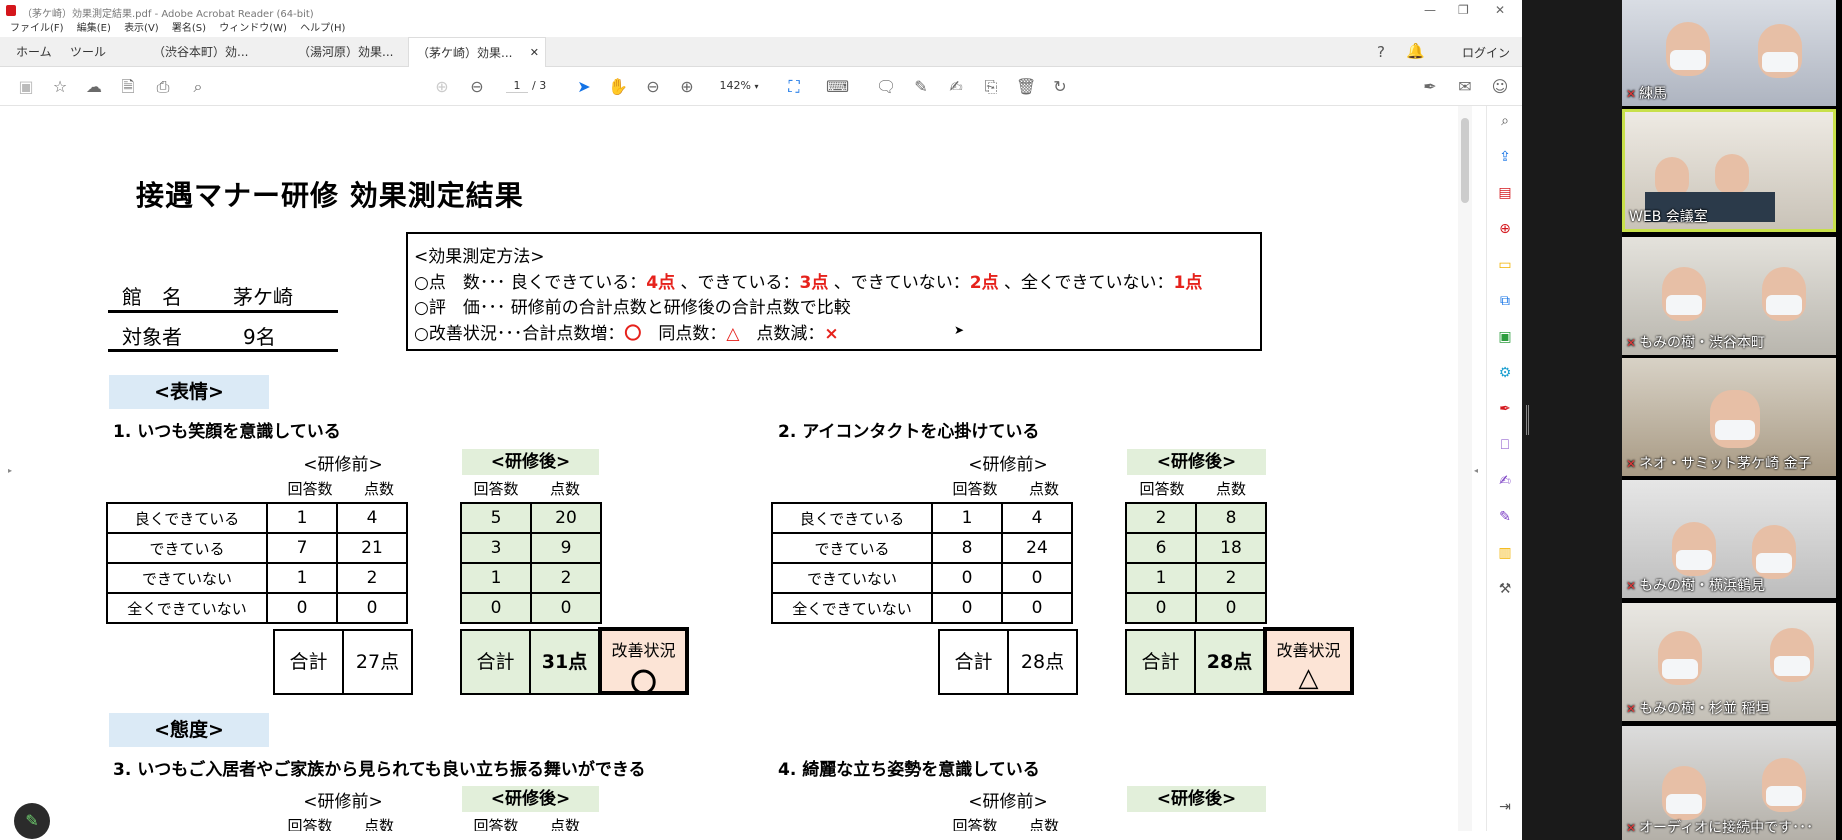  I want to click on method-score-1: 1点, so click(1188, 283).